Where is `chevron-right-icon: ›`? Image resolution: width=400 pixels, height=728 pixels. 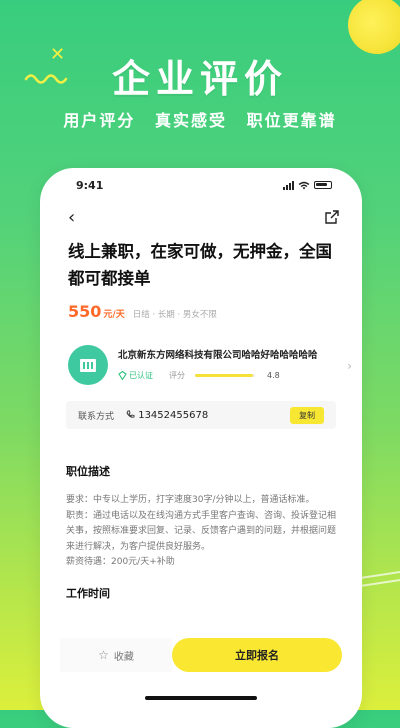
chevron-right-icon: › is located at coordinates (349, 366).